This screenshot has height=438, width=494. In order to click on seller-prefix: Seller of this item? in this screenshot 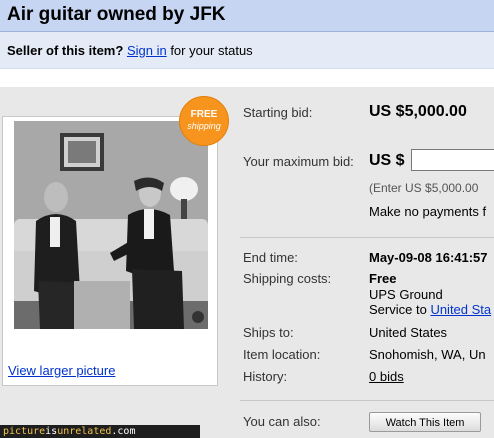, I will do `click(65, 50)`.